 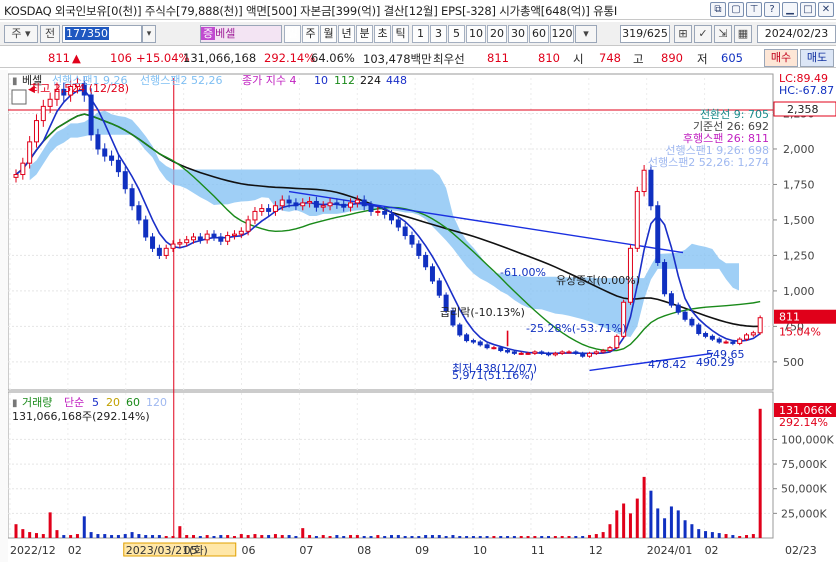 What do you see at coordinates (476, 34) in the screenshot?
I see `interval-tab-10: 10` at bounding box center [476, 34].